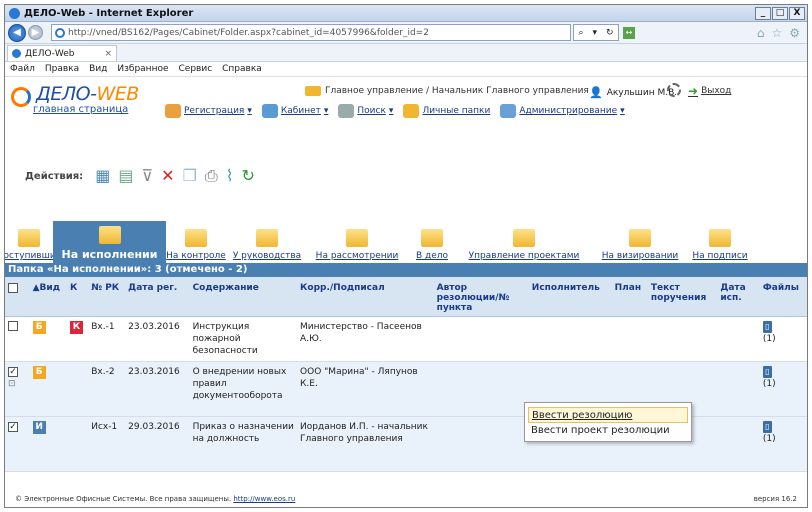  Describe the element at coordinates (208, 111) in the screenshot. I see `nav-registration: Регистрация ▾` at that location.